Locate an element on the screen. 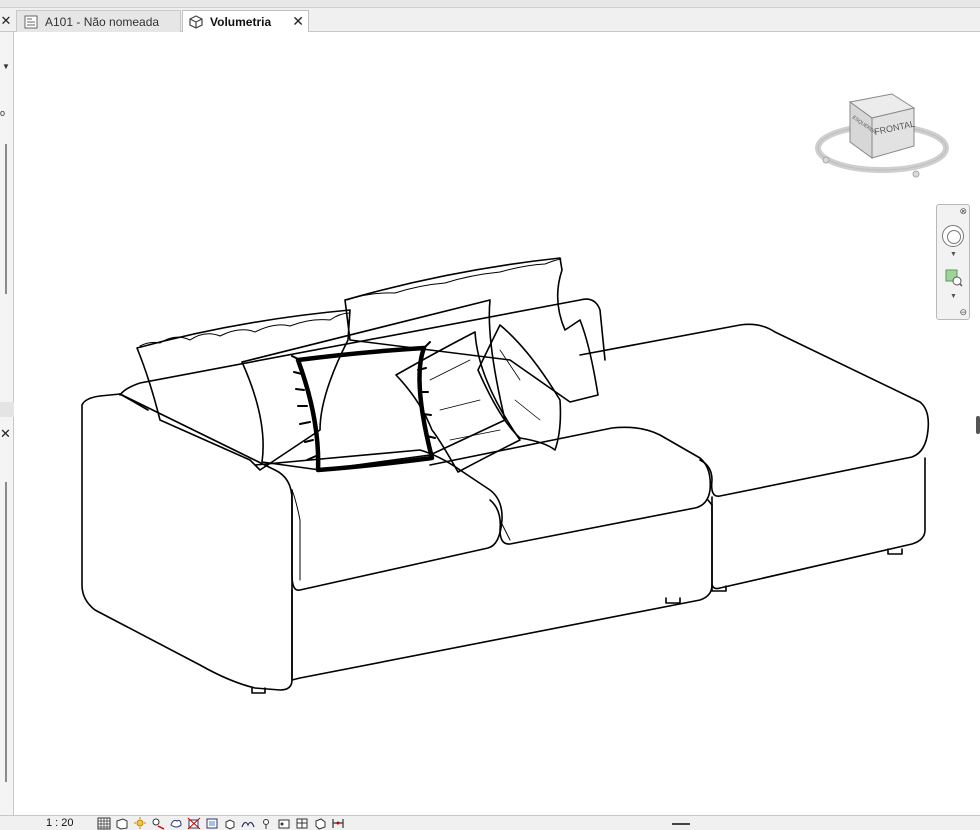 The height and width of the screenshot is (830, 980). tab-sheet-a101: A101 - Não nomeada is located at coordinates (98, 21).